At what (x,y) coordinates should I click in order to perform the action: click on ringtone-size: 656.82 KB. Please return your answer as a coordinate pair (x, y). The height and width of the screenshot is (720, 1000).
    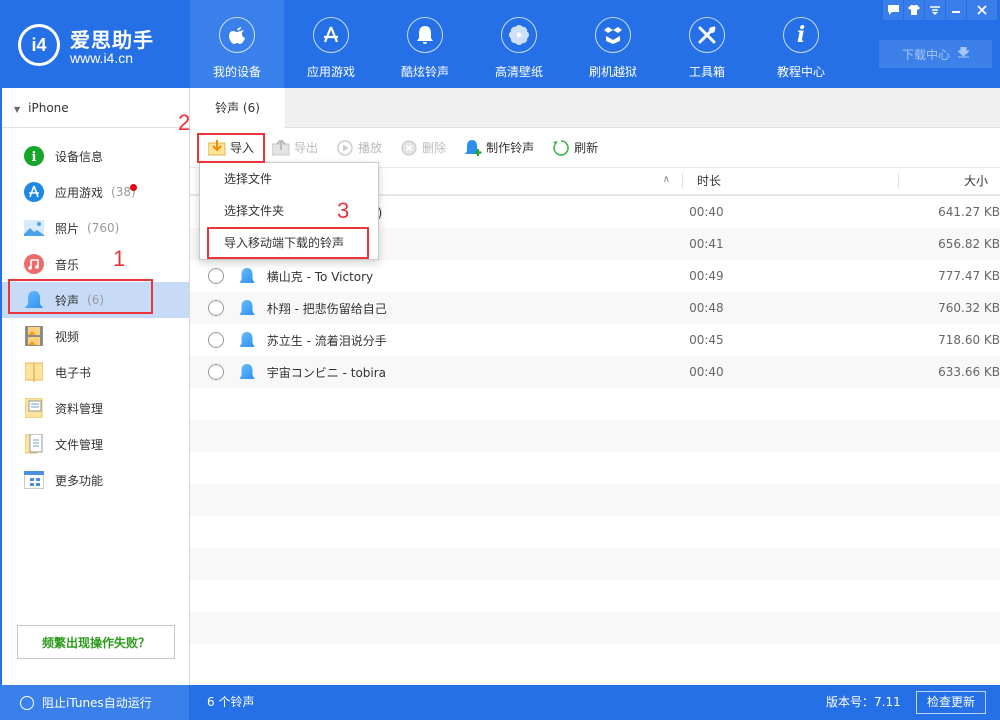
    Looking at the image, I should click on (969, 244).